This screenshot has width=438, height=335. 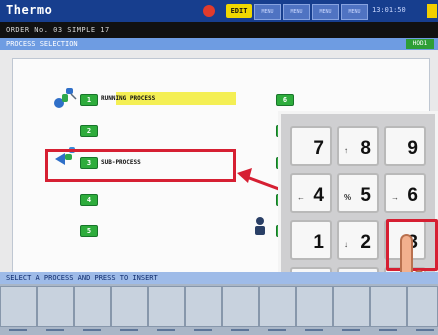 I want to click on top-title-bar: Thermo EDIT MENU MENU MENU MENU 13:01:50, so click(x=219, y=11).